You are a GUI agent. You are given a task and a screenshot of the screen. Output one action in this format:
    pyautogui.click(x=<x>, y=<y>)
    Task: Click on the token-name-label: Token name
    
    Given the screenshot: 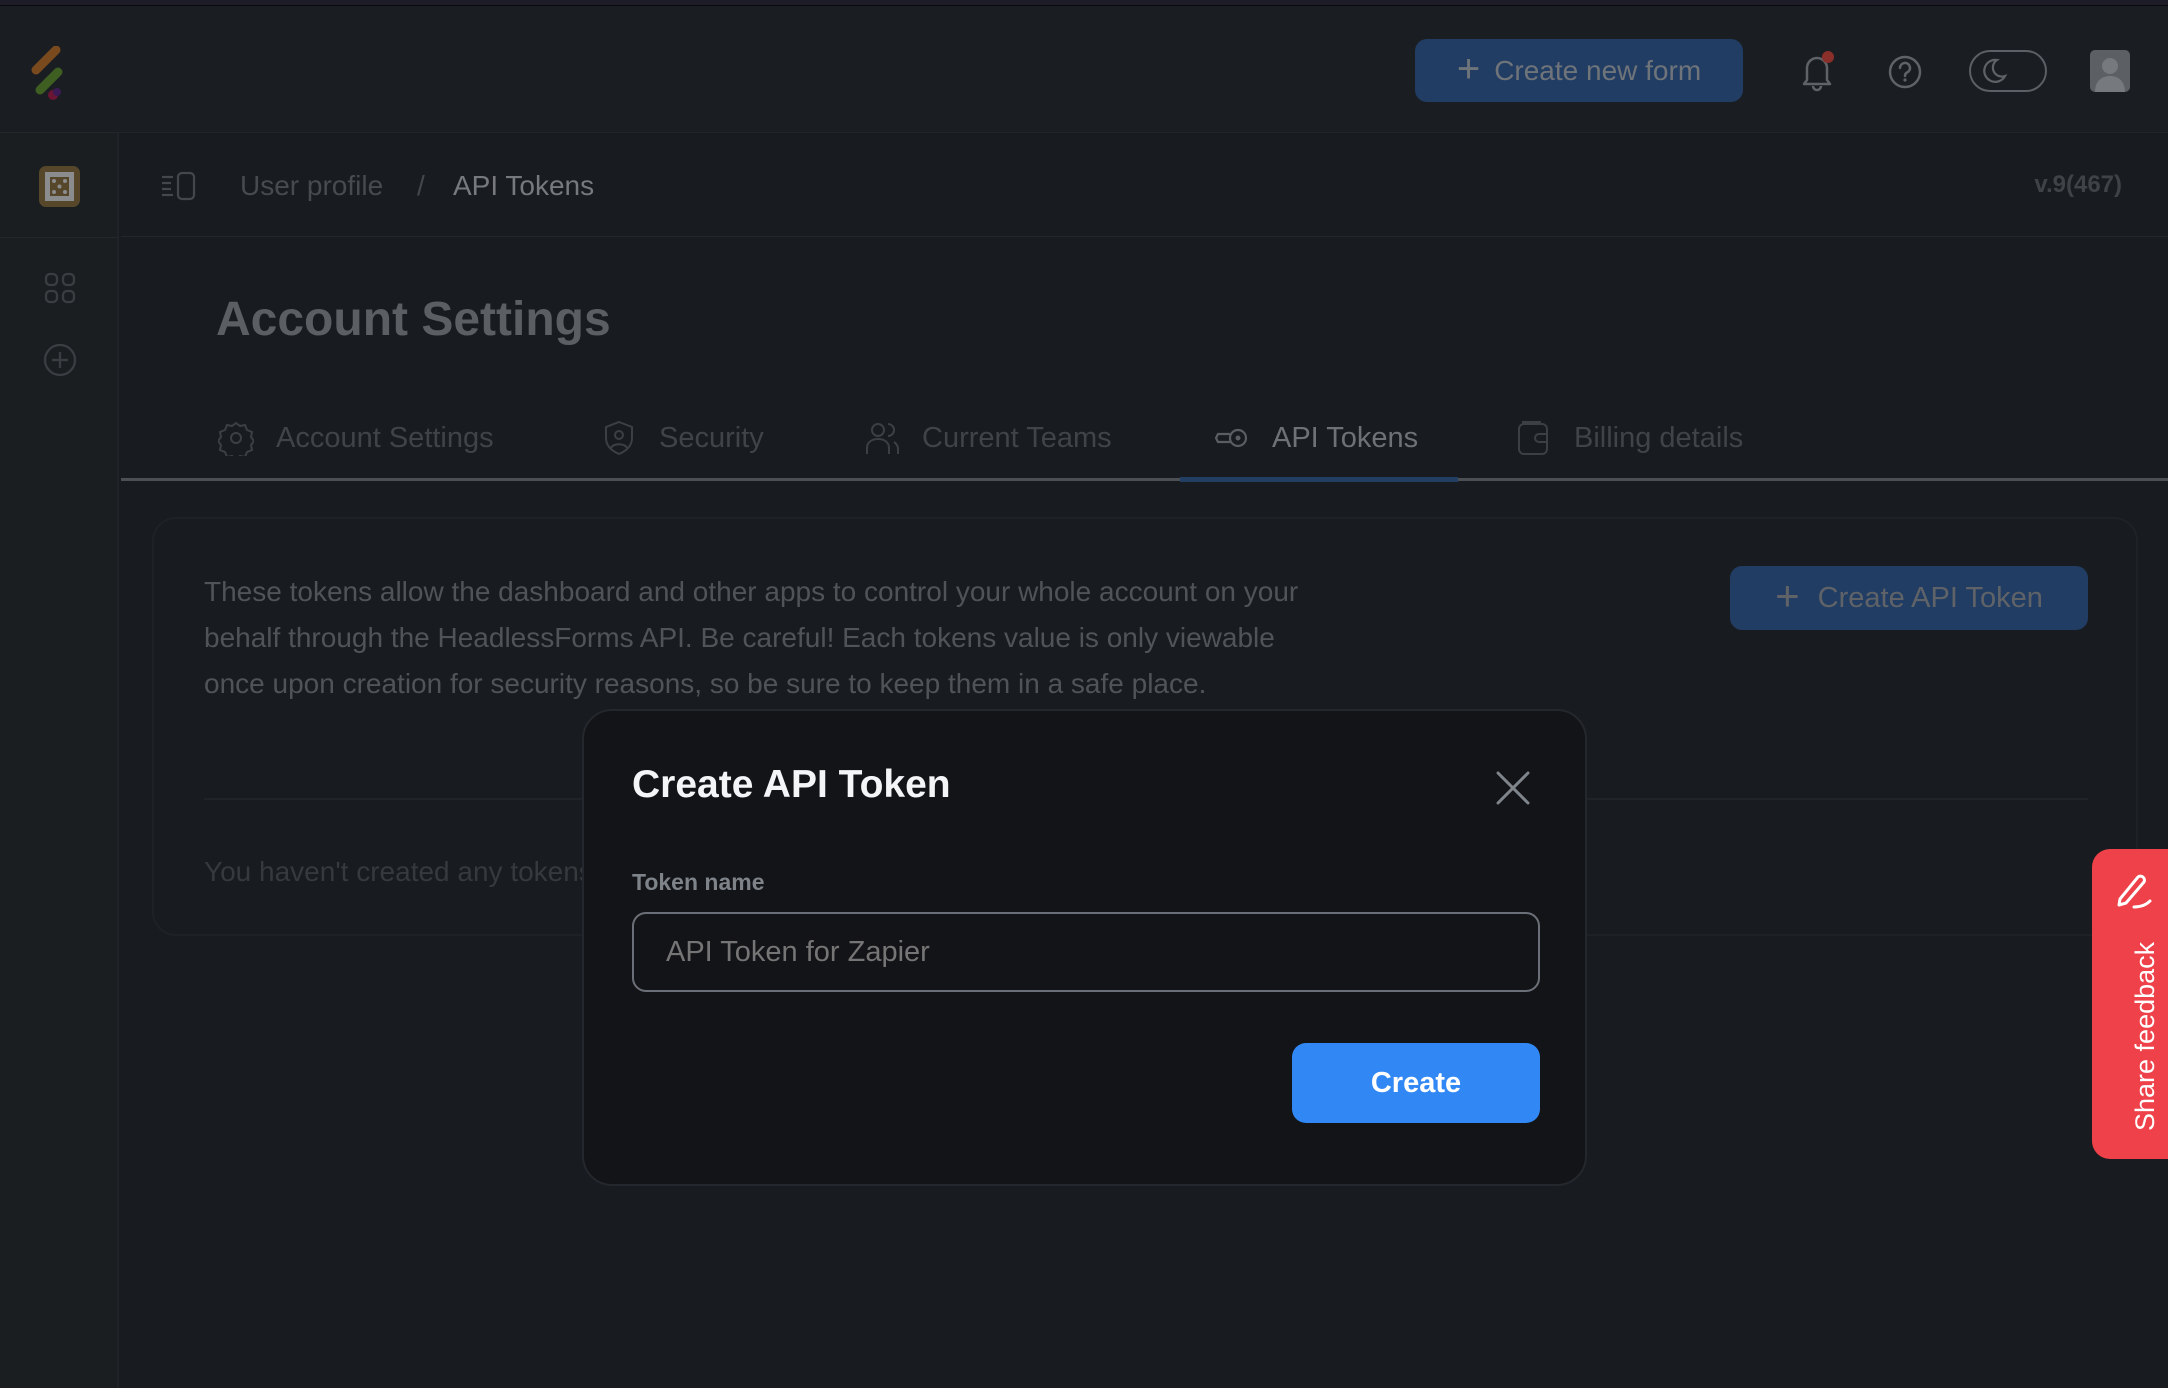 What is the action you would take?
    pyautogui.click(x=698, y=882)
    